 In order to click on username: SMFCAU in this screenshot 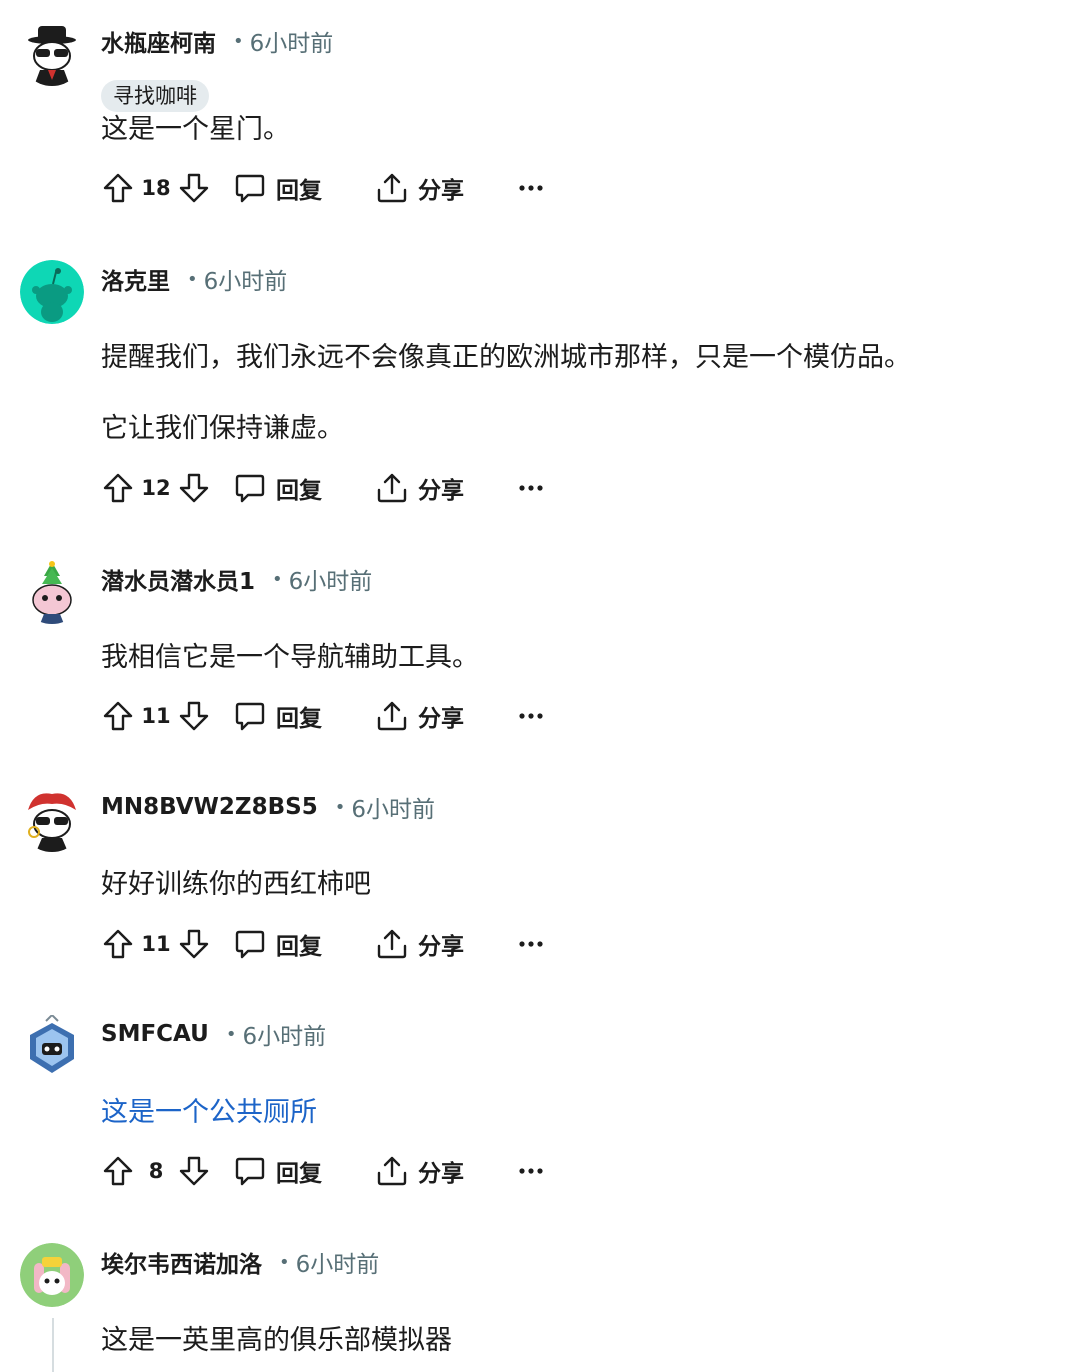, I will do `click(155, 1034)`.